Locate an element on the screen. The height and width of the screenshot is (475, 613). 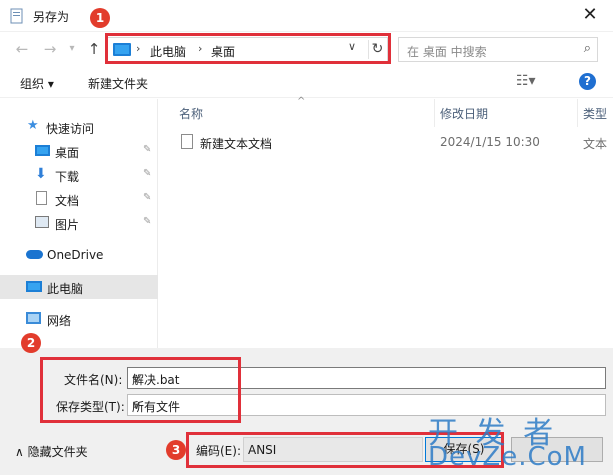
recent-locations-icon: ▾ is located at coordinates (72, 49).